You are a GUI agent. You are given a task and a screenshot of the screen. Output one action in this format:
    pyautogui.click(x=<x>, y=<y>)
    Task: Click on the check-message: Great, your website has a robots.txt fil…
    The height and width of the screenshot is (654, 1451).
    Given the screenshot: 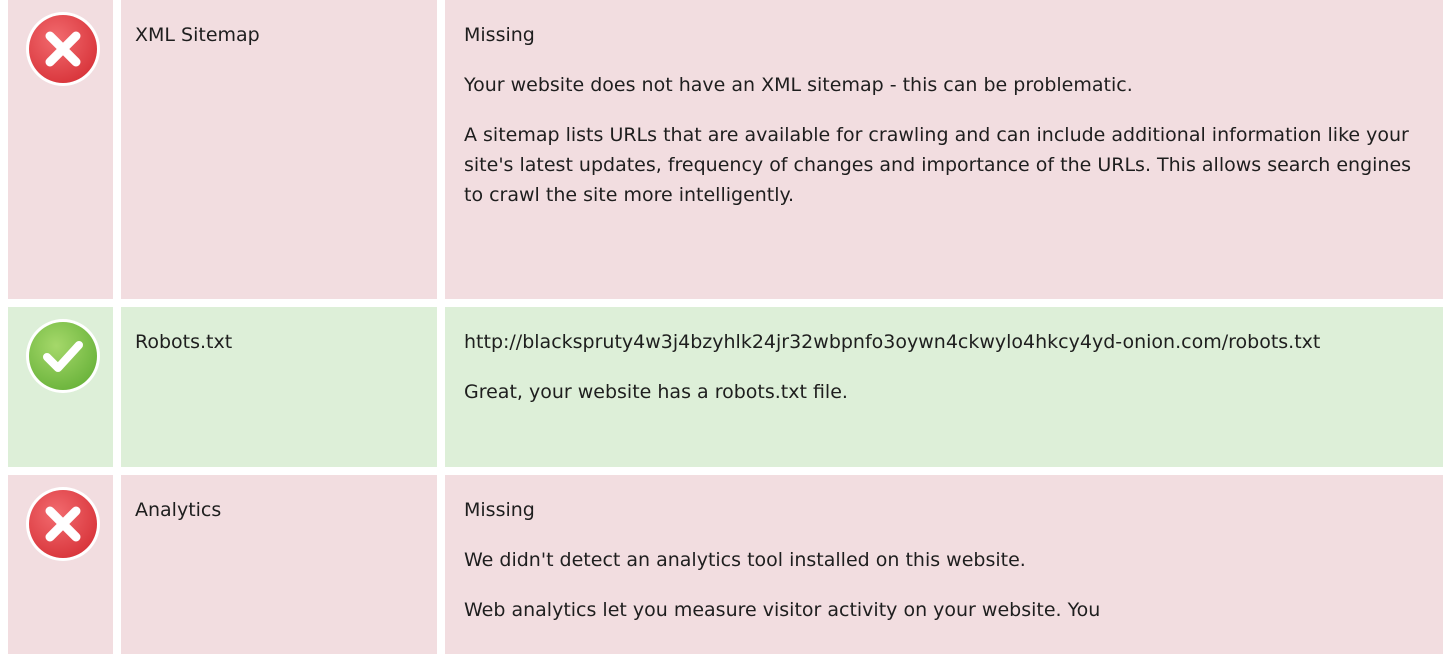 What is the action you would take?
    pyautogui.click(x=656, y=392)
    